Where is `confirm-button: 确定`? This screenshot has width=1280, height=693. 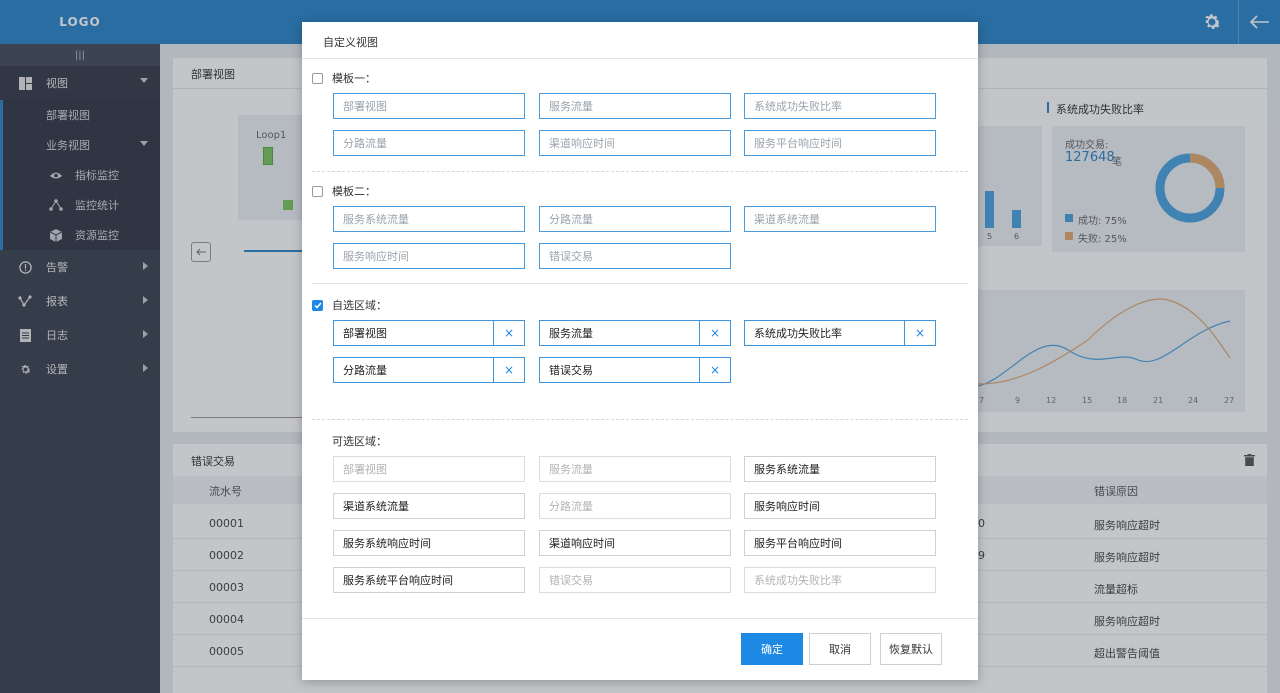
confirm-button: 确定 is located at coordinates (772, 649).